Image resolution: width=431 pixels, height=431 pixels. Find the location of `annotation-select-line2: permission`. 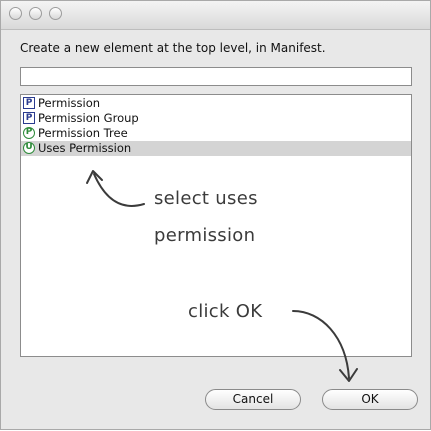

annotation-select-line2: permission is located at coordinates (205, 235).